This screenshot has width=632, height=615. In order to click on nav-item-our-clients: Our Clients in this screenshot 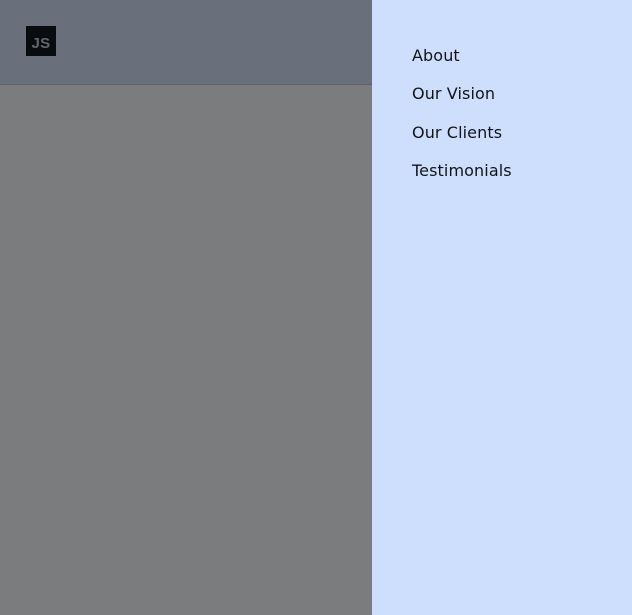, I will do `click(462, 132)`.